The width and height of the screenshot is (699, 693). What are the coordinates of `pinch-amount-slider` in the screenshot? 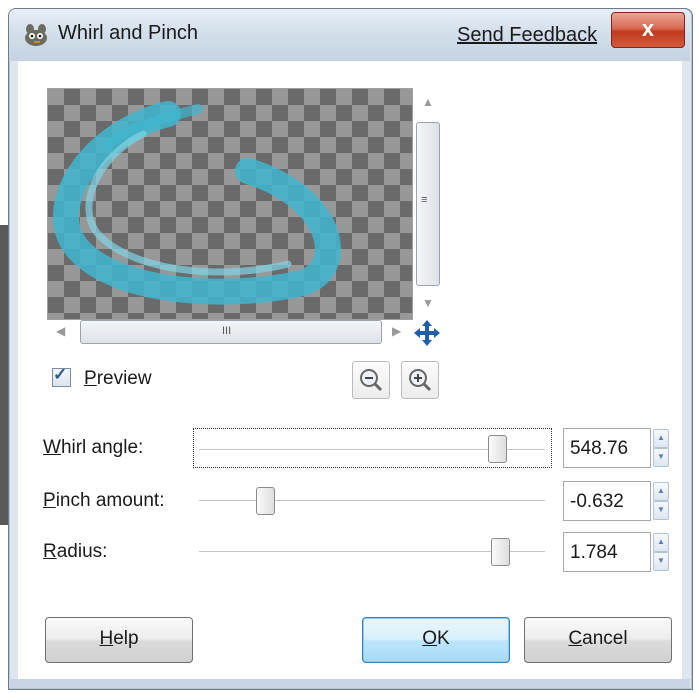 It's located at (265, 501).